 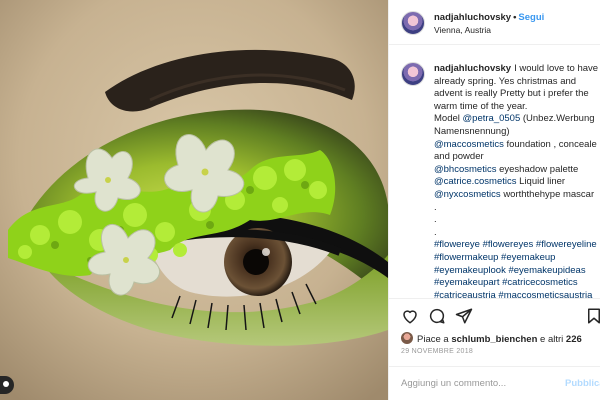 I want to click on caption-text-line: advent is really Pretty but i prefer the, so click(x=511, y=94).